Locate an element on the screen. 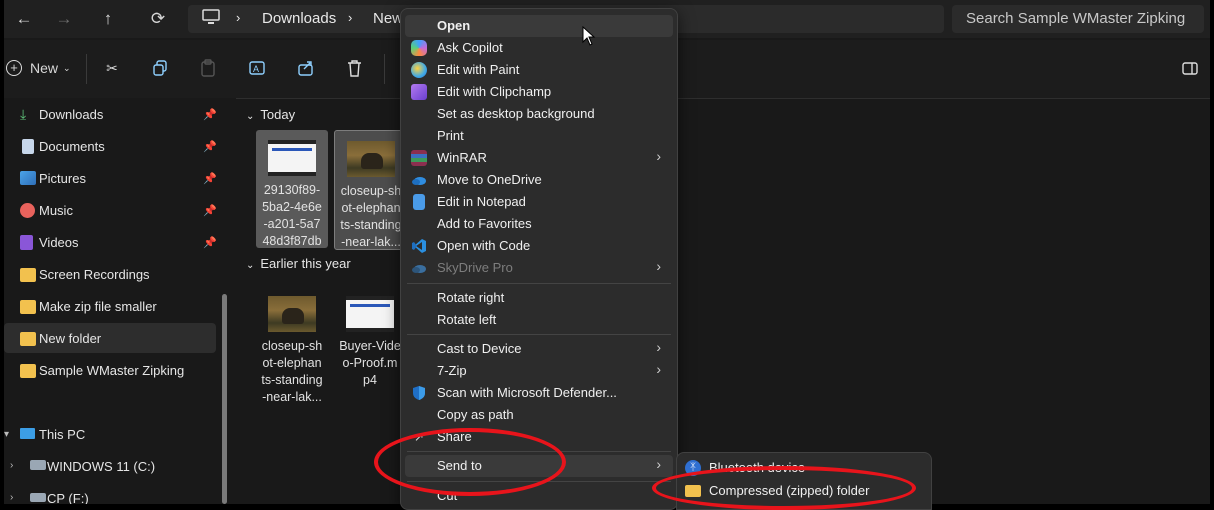  annotation-circle-compressed-folder is located at coordinates (784, 488).